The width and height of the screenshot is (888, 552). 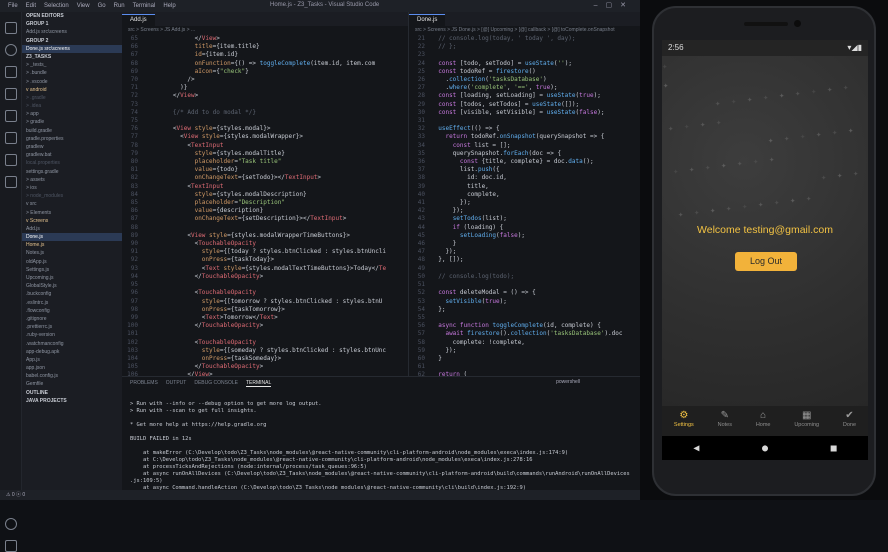 I want to click on code-line: 74 {/* Add to do modal */}, so click(x=265, y=113).